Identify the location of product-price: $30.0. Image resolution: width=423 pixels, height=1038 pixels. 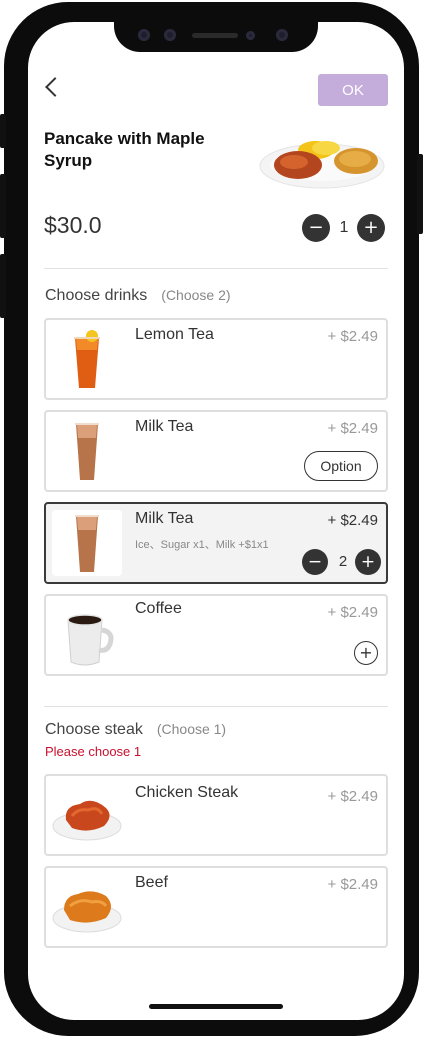
(73, 225).